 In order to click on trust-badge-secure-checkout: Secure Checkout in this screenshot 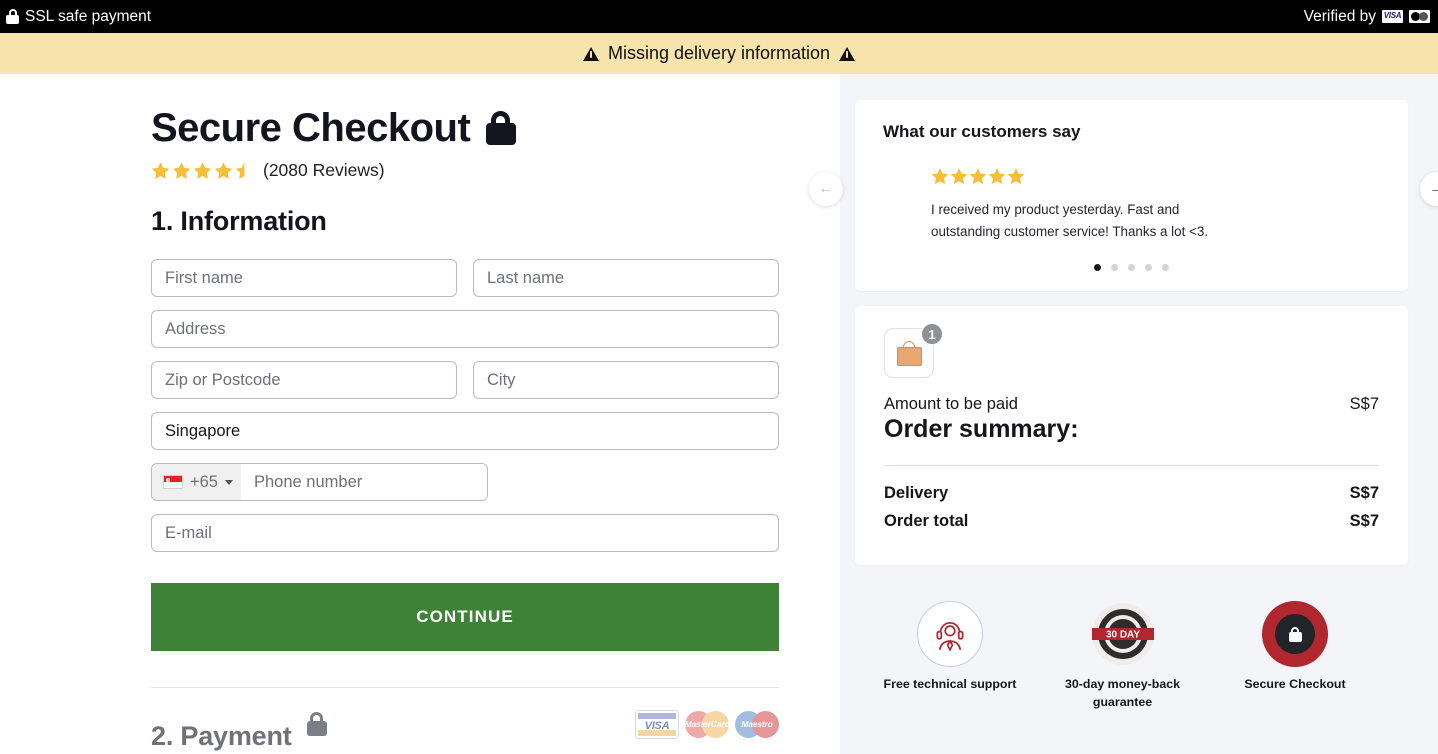, I will do `click(1295, 647)`.